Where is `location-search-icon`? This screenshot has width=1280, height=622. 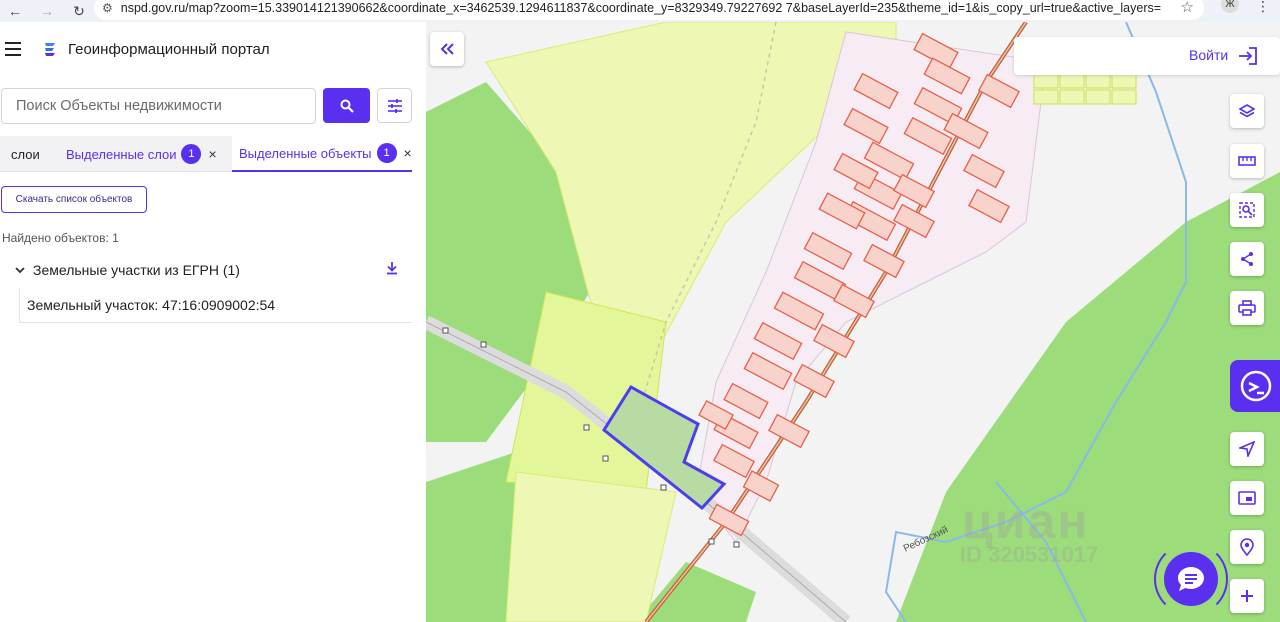
location-search-icon is located at coordinates (1247, 547).